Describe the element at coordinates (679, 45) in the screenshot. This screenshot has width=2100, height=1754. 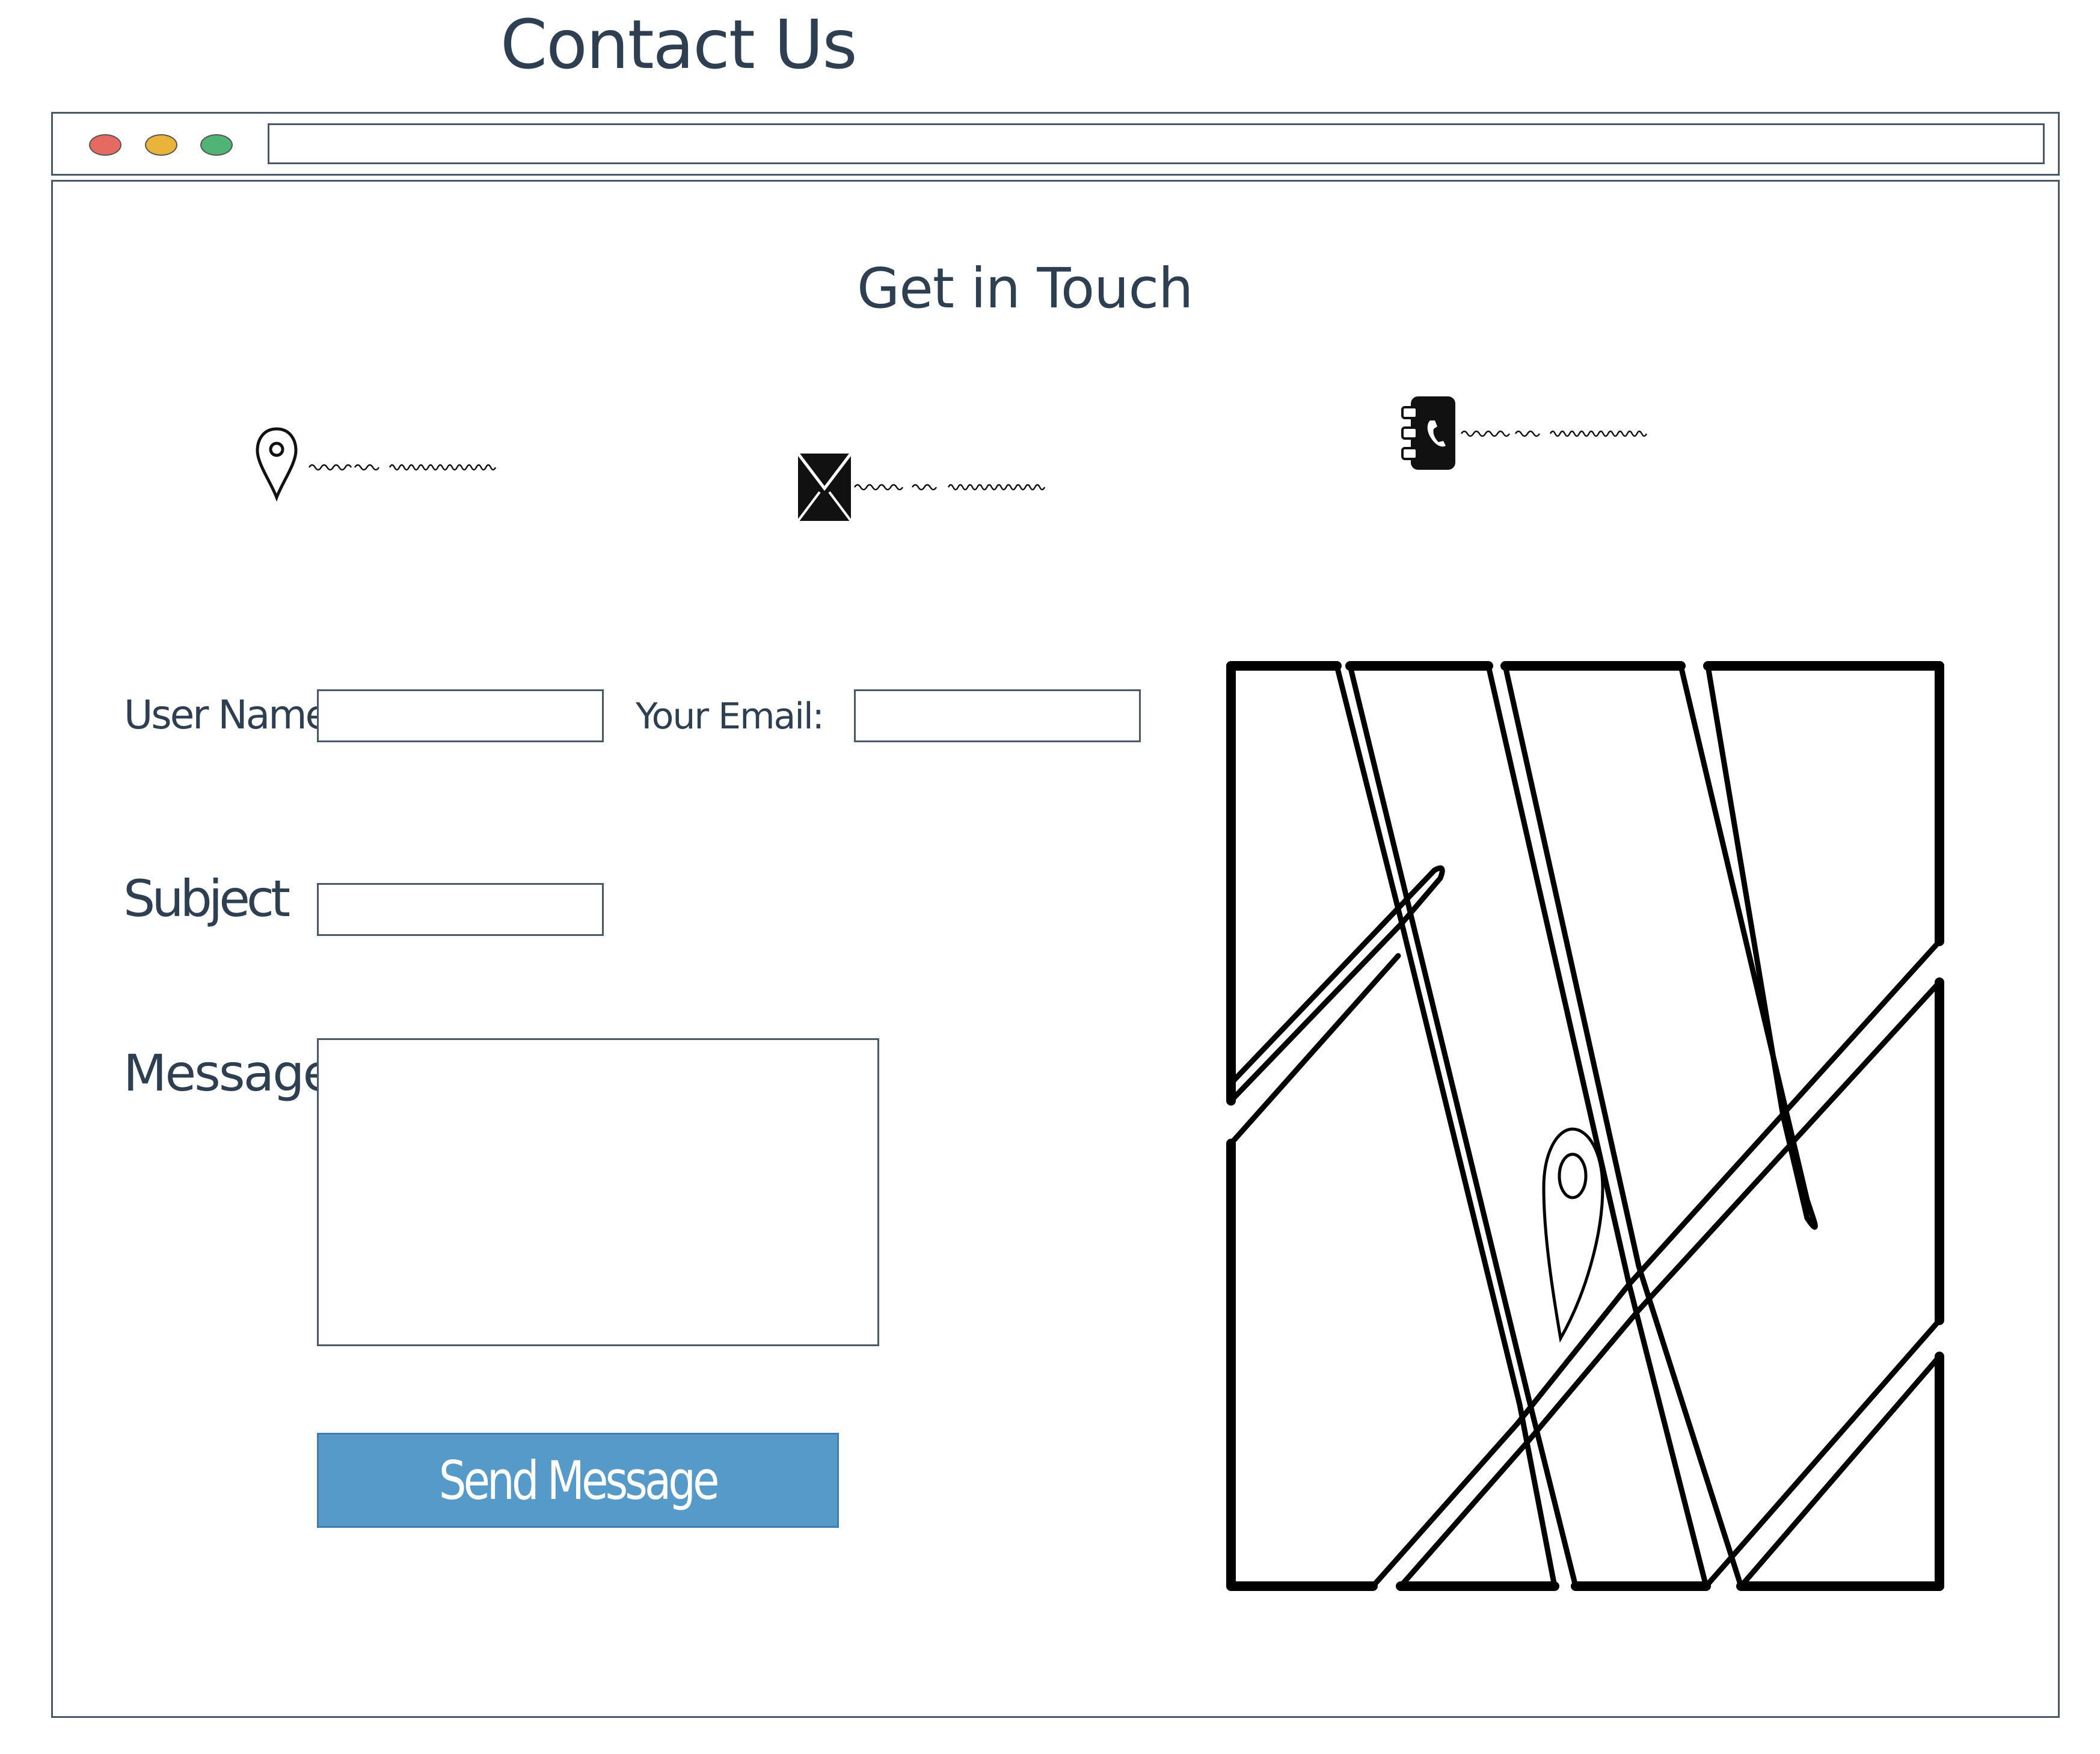
I see `page-title: Contact Us` at that location.